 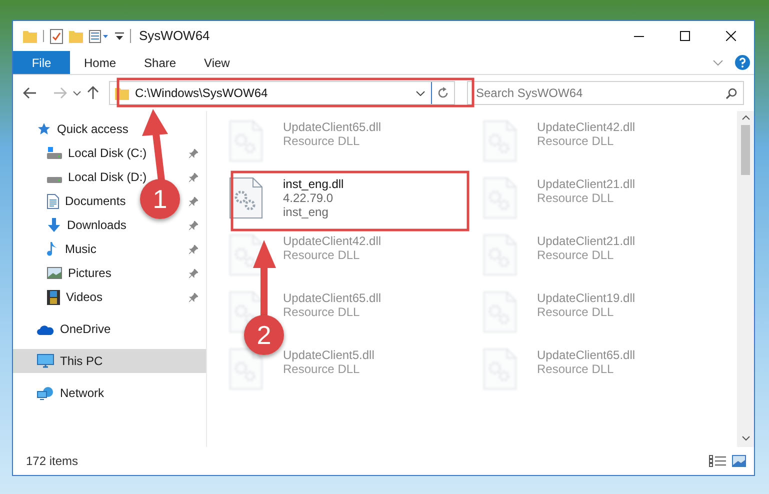 I want to click on details-view-icon, so click(x=717, y=461).